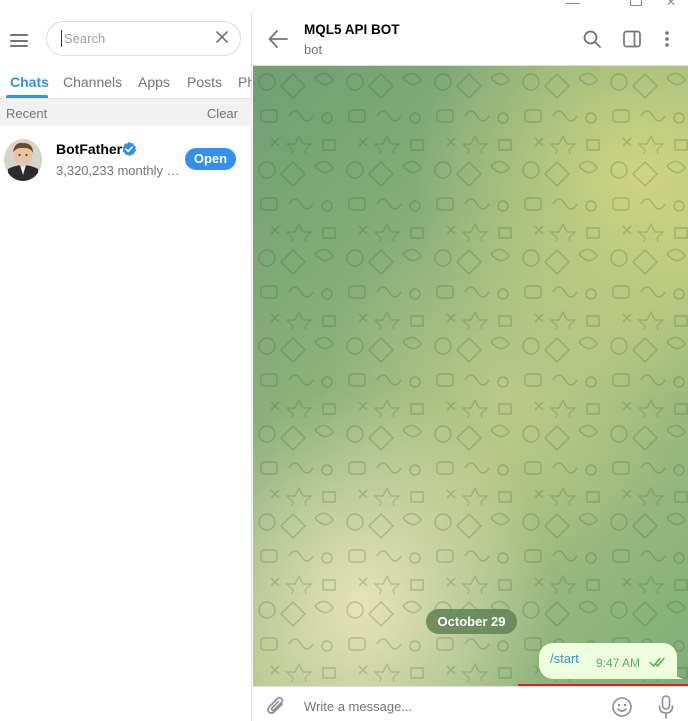 The height and width of the screenshot is (721, 688). What do you see at coordinates (618, 663) in the screenshot?
I see `message-time: 9:47 AM` at bounding box center [618, 663].